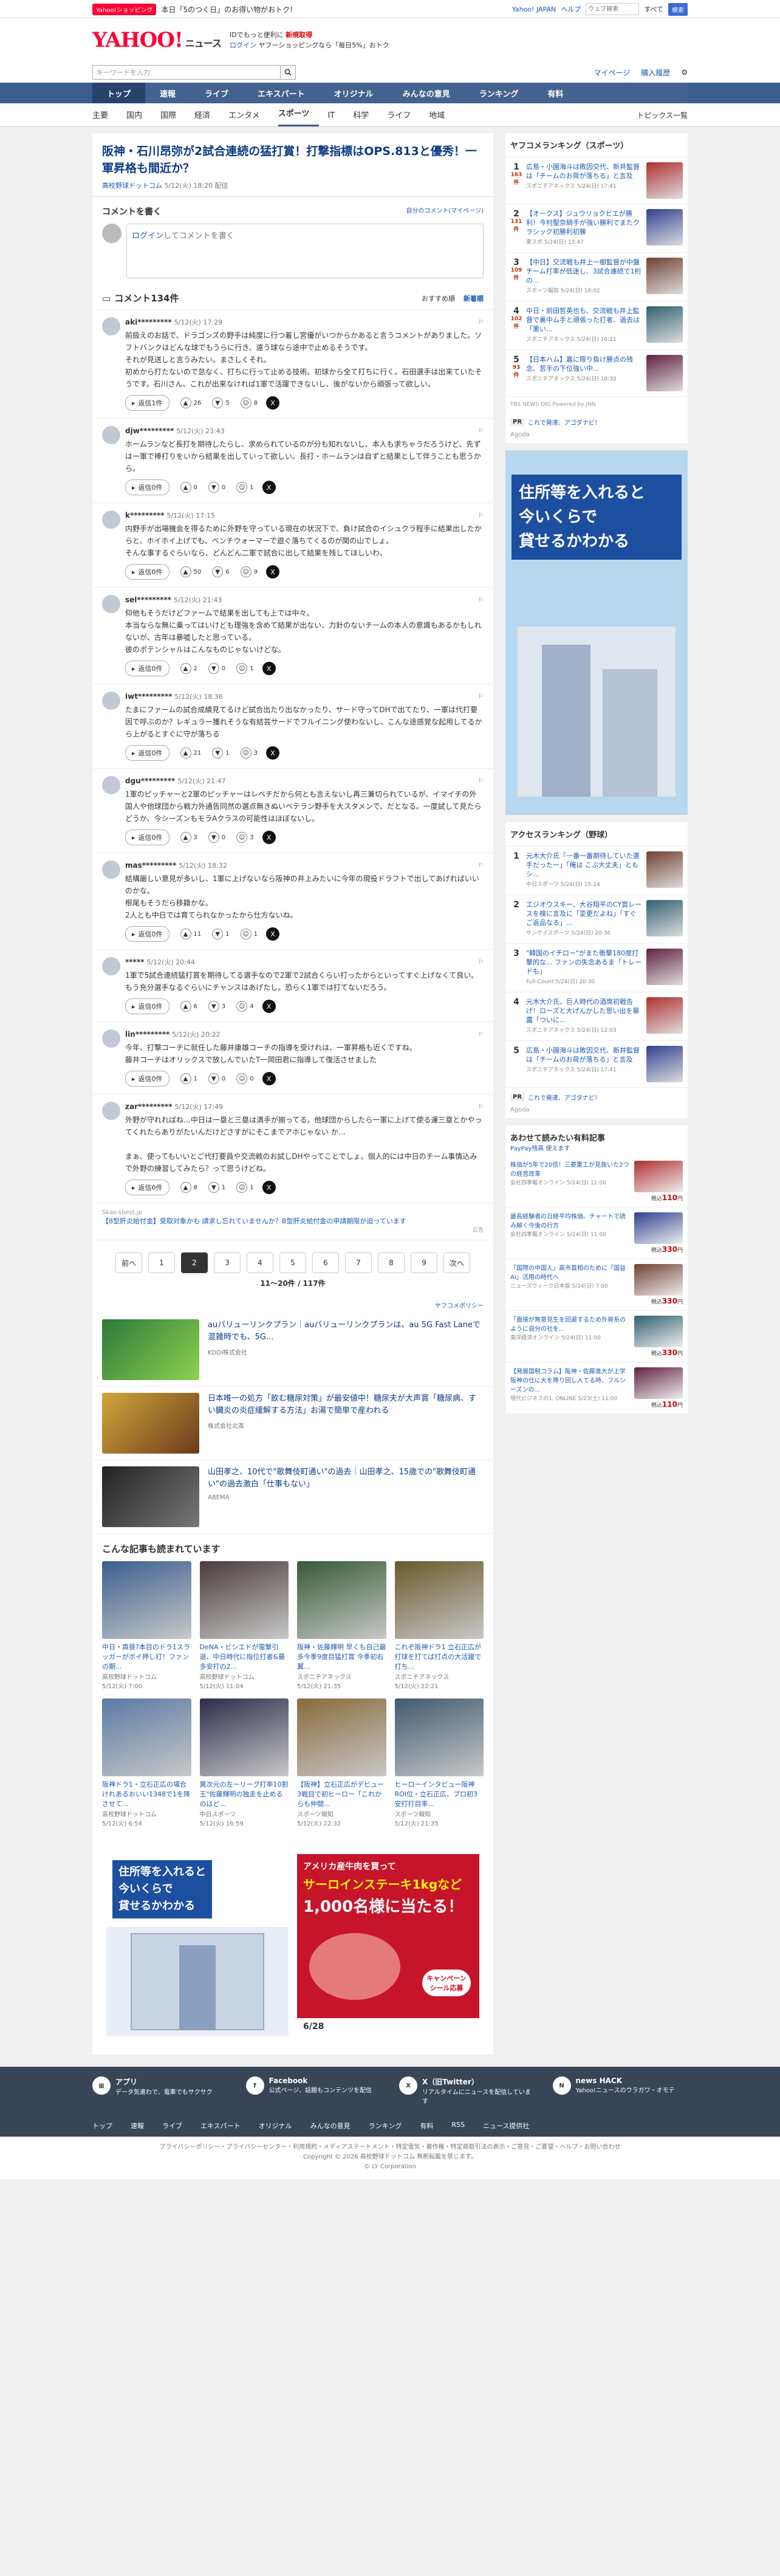 The width and height of the screenshot is (780, 2576). I want to click on good-button: ▲ 6, so click(188, 1006).